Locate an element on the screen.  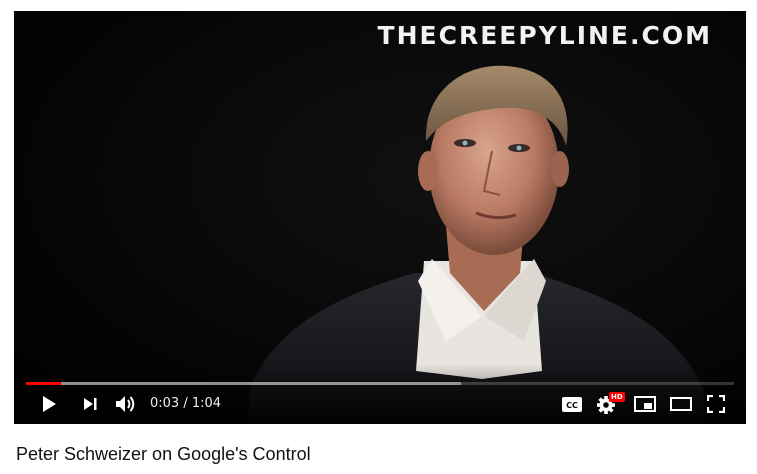
captions-button: CC is located at coordinates (572, 404).